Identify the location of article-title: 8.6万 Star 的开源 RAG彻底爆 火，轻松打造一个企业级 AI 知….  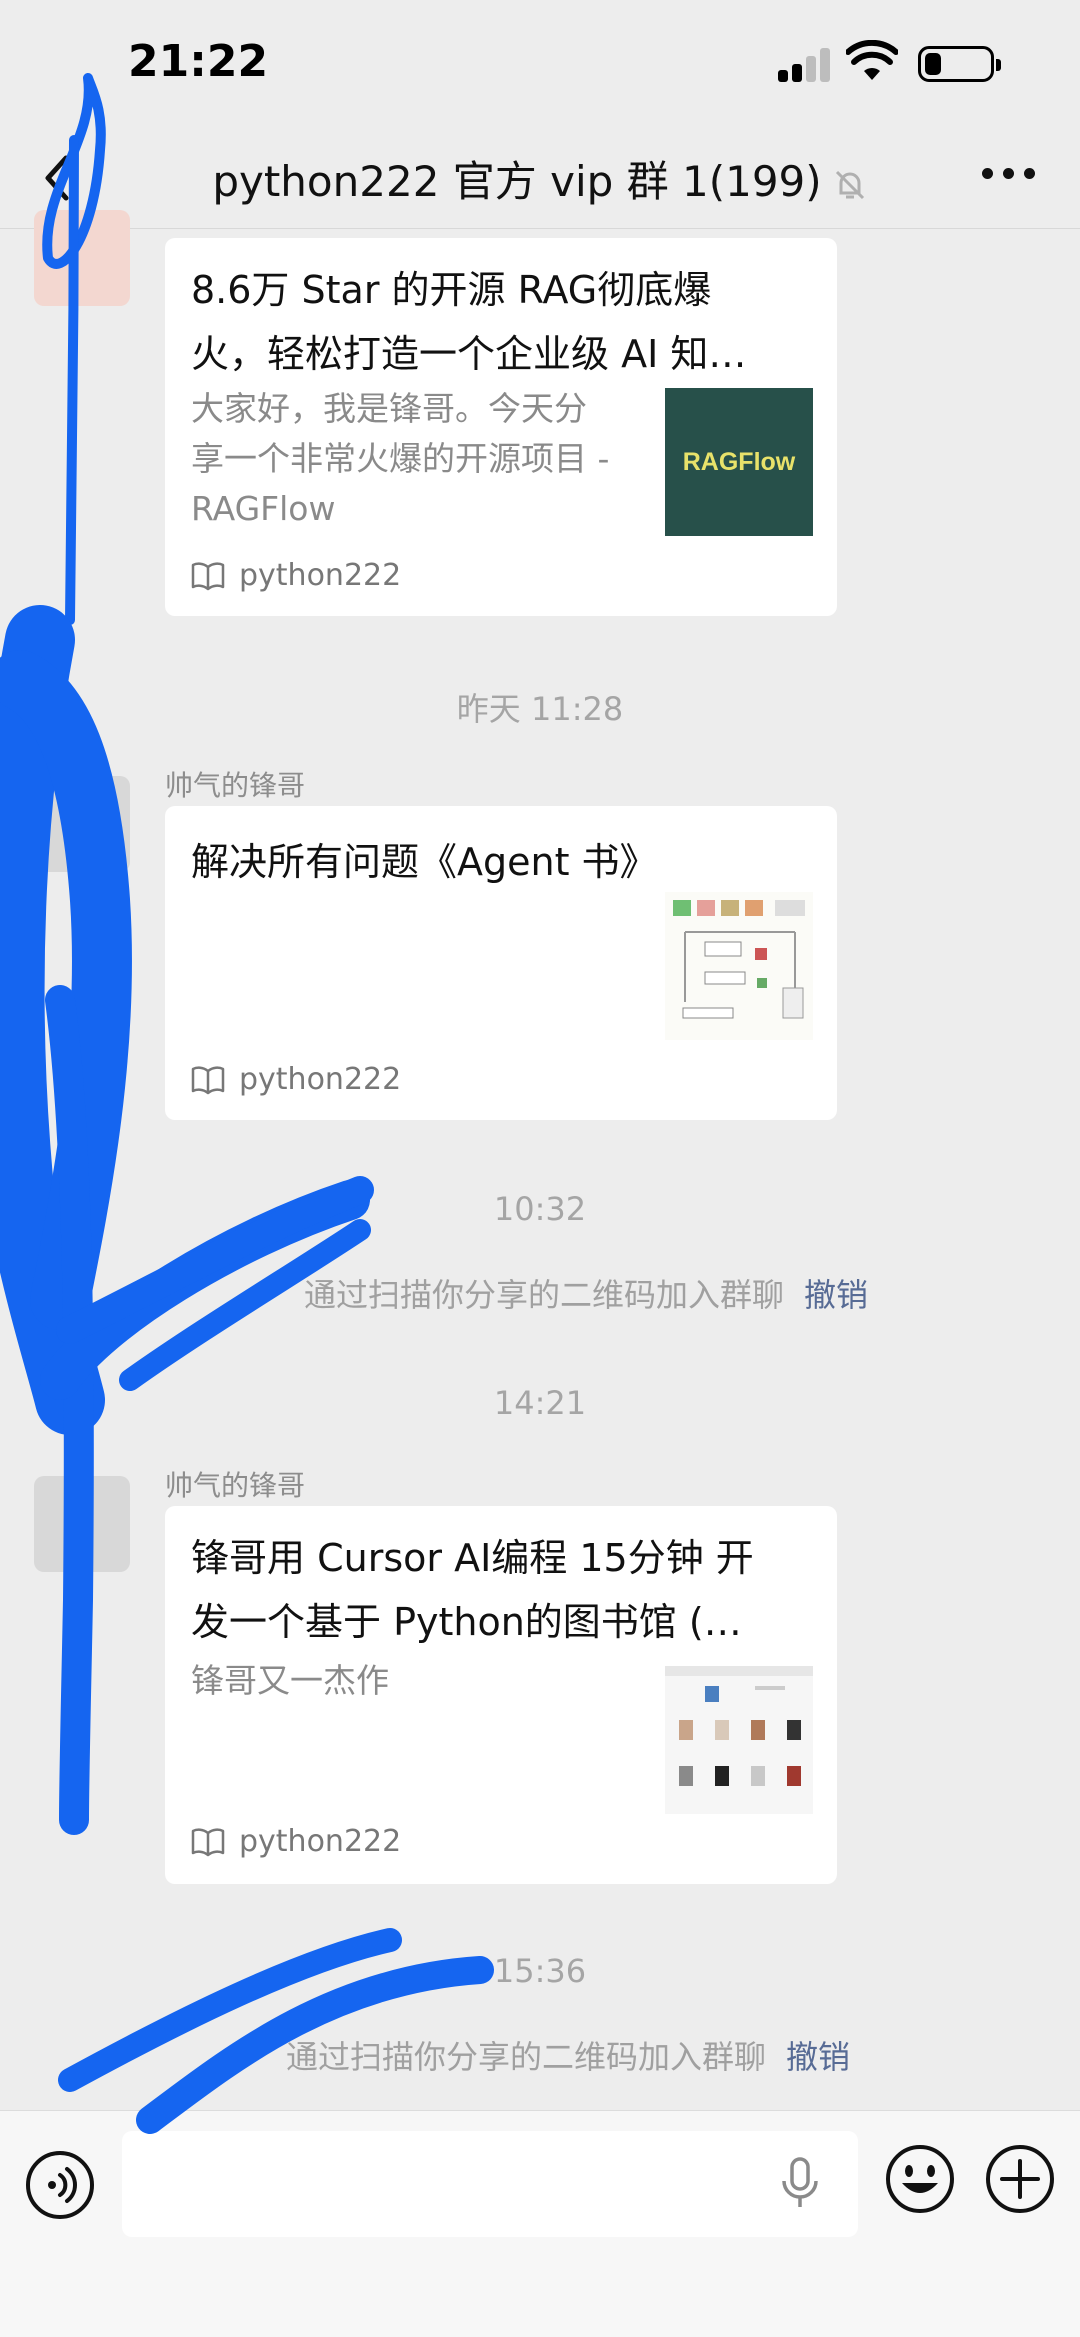
(501, 322).